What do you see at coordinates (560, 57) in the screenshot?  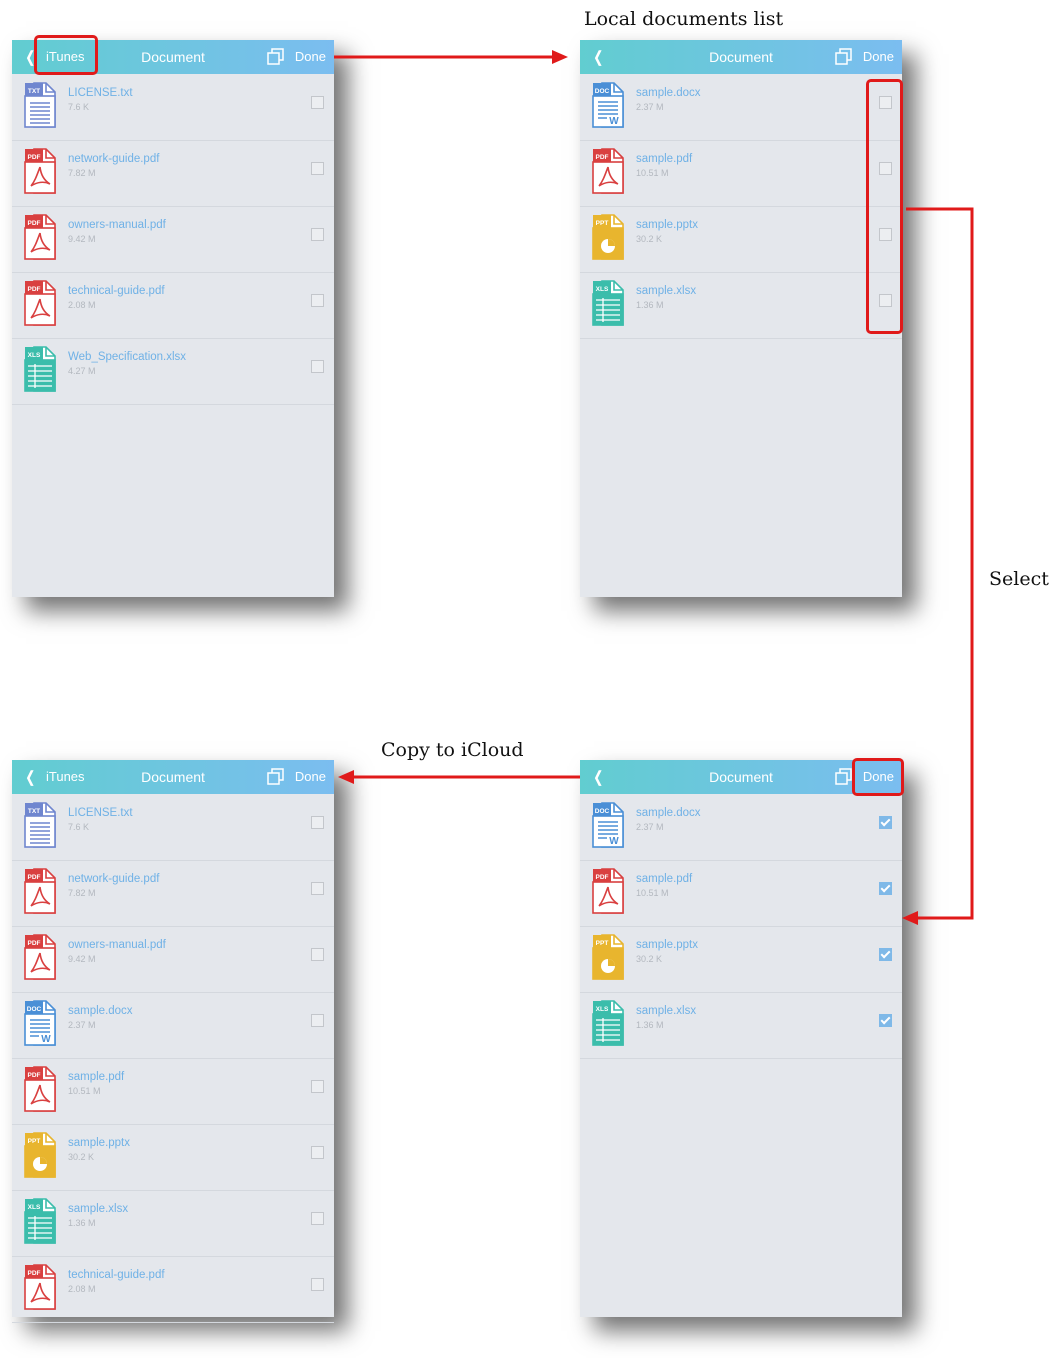 I see `arrowhead-local-list` at bounding box center [560, 57].